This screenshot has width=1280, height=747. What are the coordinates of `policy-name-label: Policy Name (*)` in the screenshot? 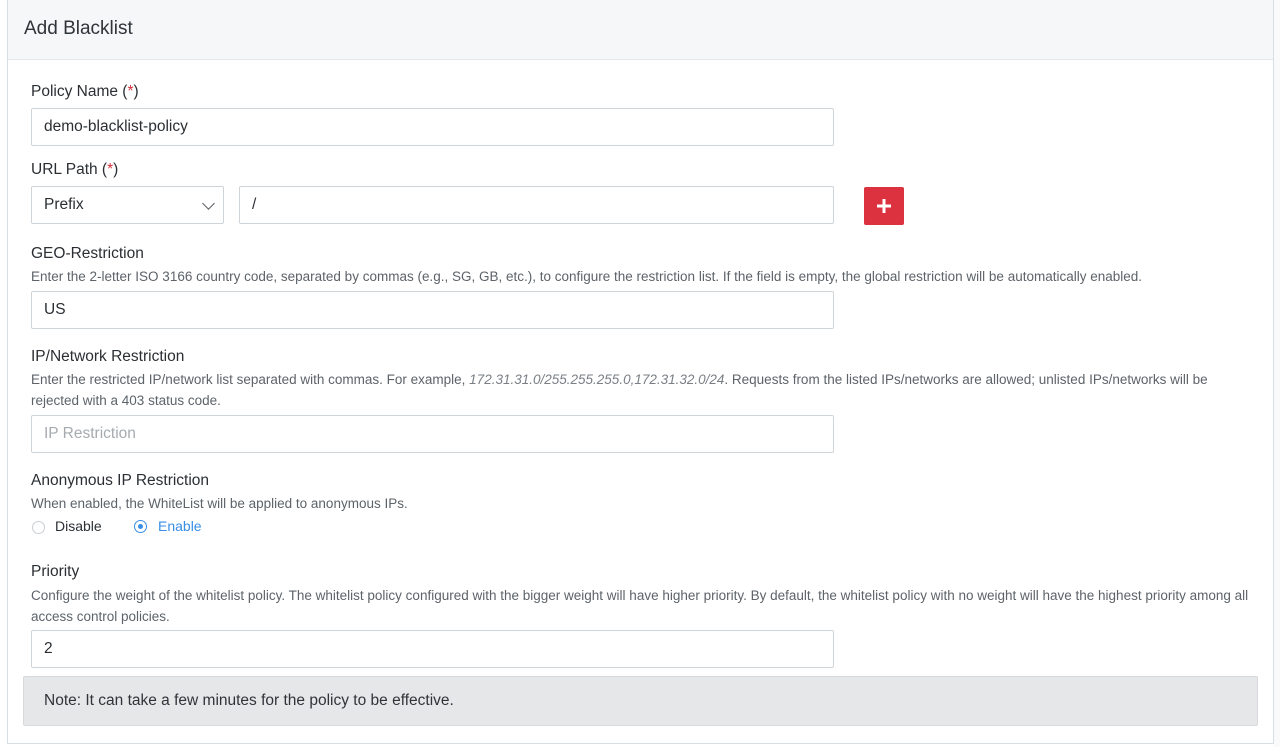 It's located at (85, 92).